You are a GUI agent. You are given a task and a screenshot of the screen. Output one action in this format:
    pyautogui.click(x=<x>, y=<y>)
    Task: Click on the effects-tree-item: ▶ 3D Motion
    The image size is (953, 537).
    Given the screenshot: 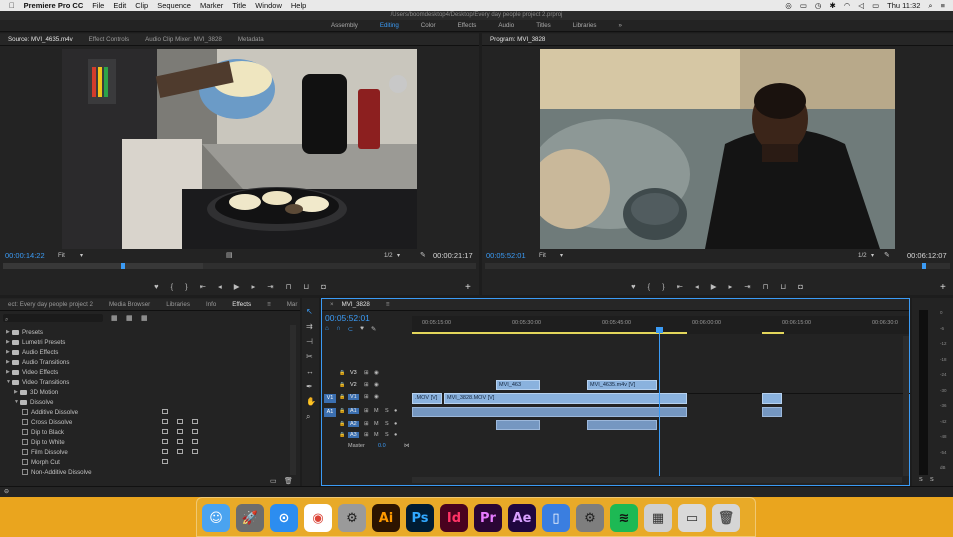 What is the action you would take?
    pyautogui.click(x=149, y=392)
    